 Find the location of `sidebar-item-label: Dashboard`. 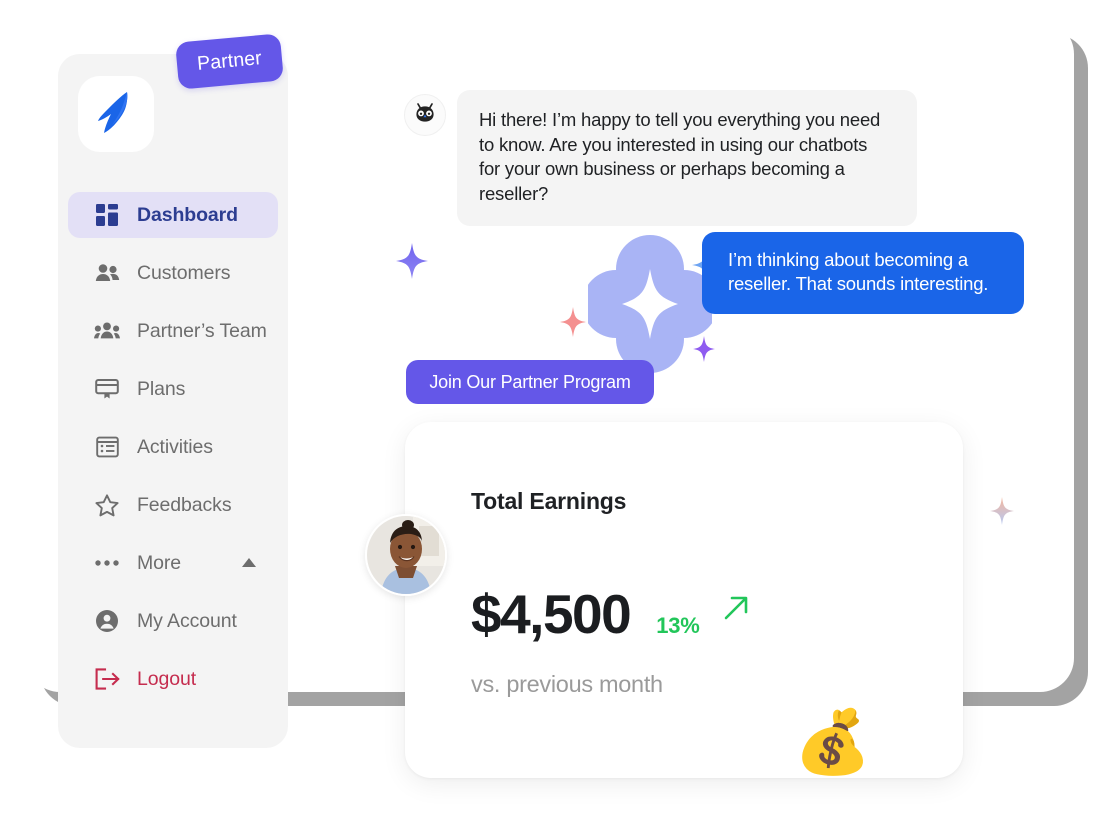

sidebar-item-label: Dashboard is located at coordinates (187, 214).